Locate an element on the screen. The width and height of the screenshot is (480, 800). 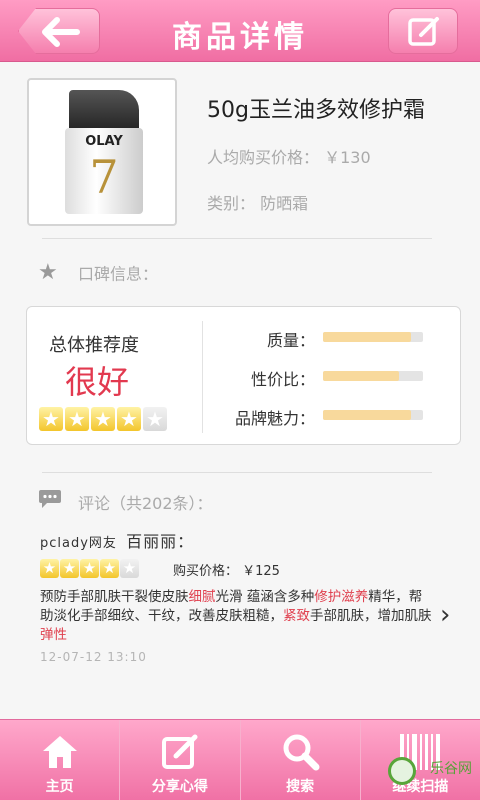
comment-highlight: 修护滋养 is located at coordinates (341, 597).